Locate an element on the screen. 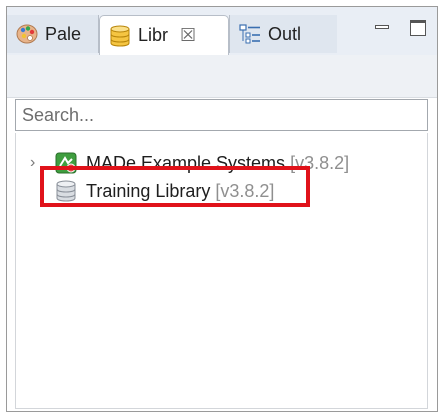 Image resolution: width=445 pixels, height=419 pixels. minimize-button is located at coordinates (382, 28).